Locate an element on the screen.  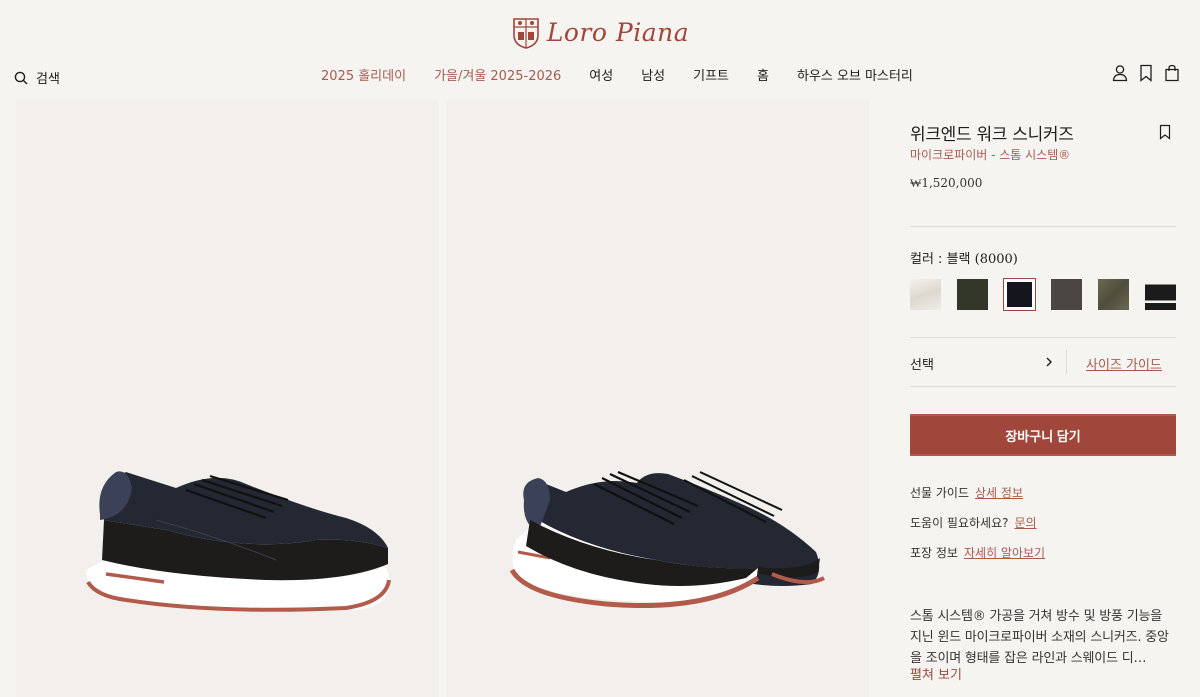
add-to-cart-button: 장바구니 담기 is located at coordinates (1043, 435).